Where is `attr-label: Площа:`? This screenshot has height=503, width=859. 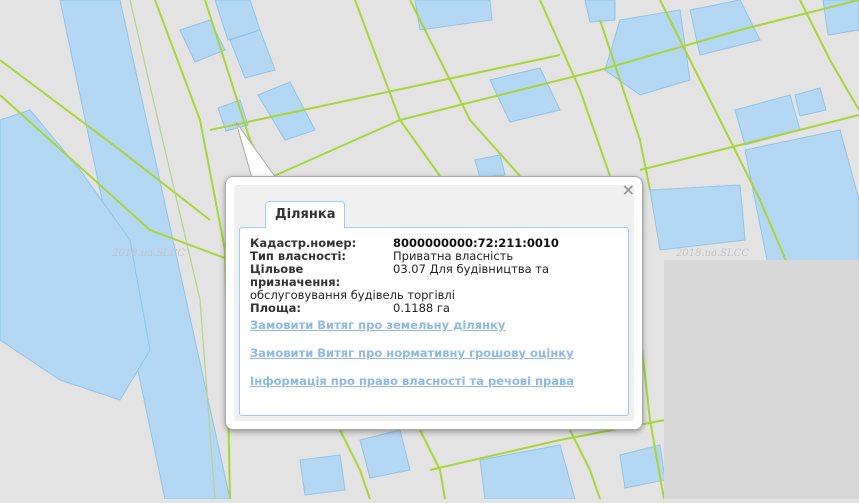
attr-label: Площа: is located at coordinates (276, 308).